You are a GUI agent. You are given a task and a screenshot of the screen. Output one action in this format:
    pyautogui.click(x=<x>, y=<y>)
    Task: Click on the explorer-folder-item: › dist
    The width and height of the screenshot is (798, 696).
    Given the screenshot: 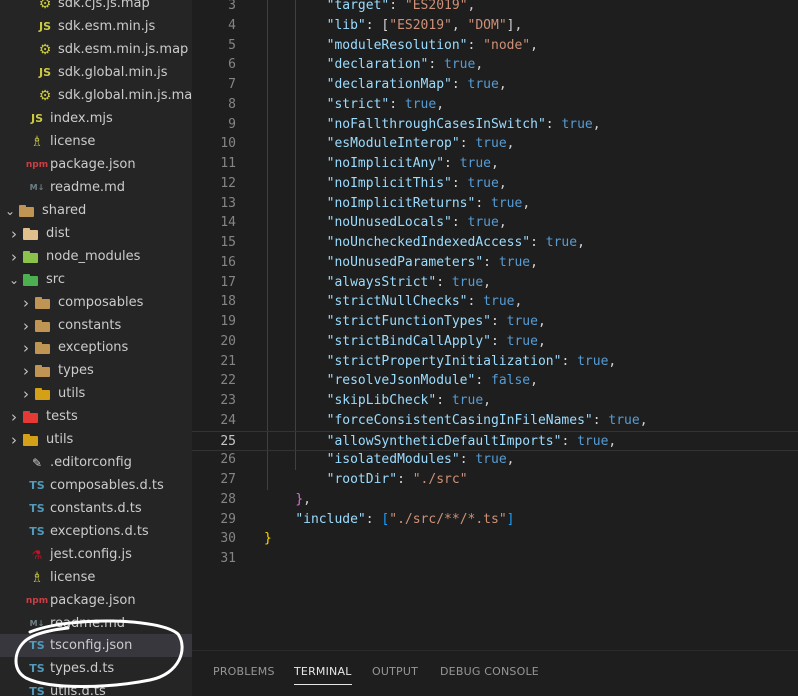 What is the action you would take?
    pyautogui.click(x=96, y=233)
    